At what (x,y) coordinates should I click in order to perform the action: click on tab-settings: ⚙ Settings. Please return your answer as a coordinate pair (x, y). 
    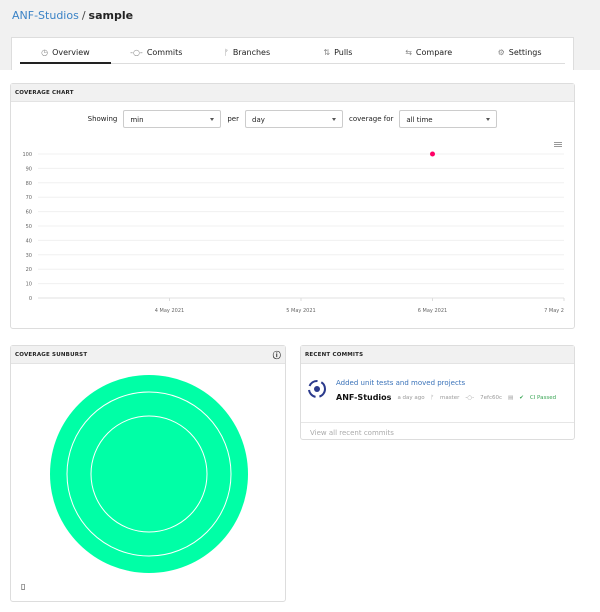
    Looking at the image, I should click on (519, 51).